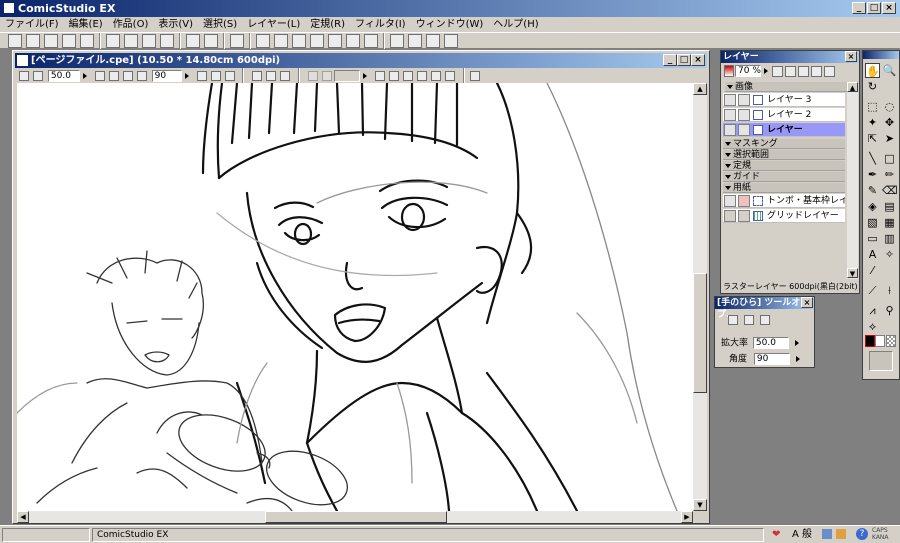  I want to click on print-icon, so click(237, 41).